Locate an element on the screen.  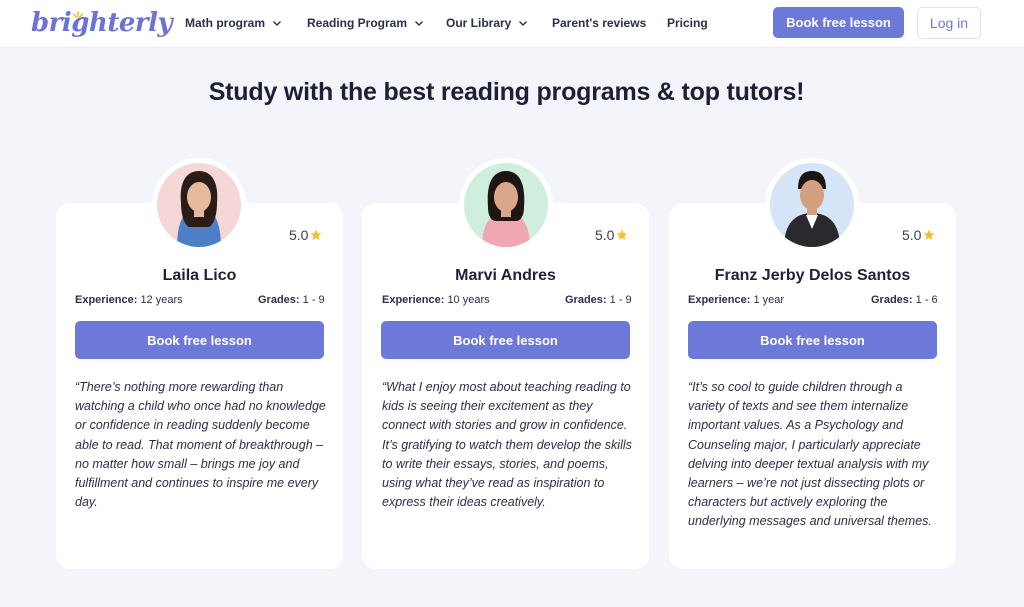
tutor-name: Franz Jerby Delos Santos is located at coordinates (812, 275).